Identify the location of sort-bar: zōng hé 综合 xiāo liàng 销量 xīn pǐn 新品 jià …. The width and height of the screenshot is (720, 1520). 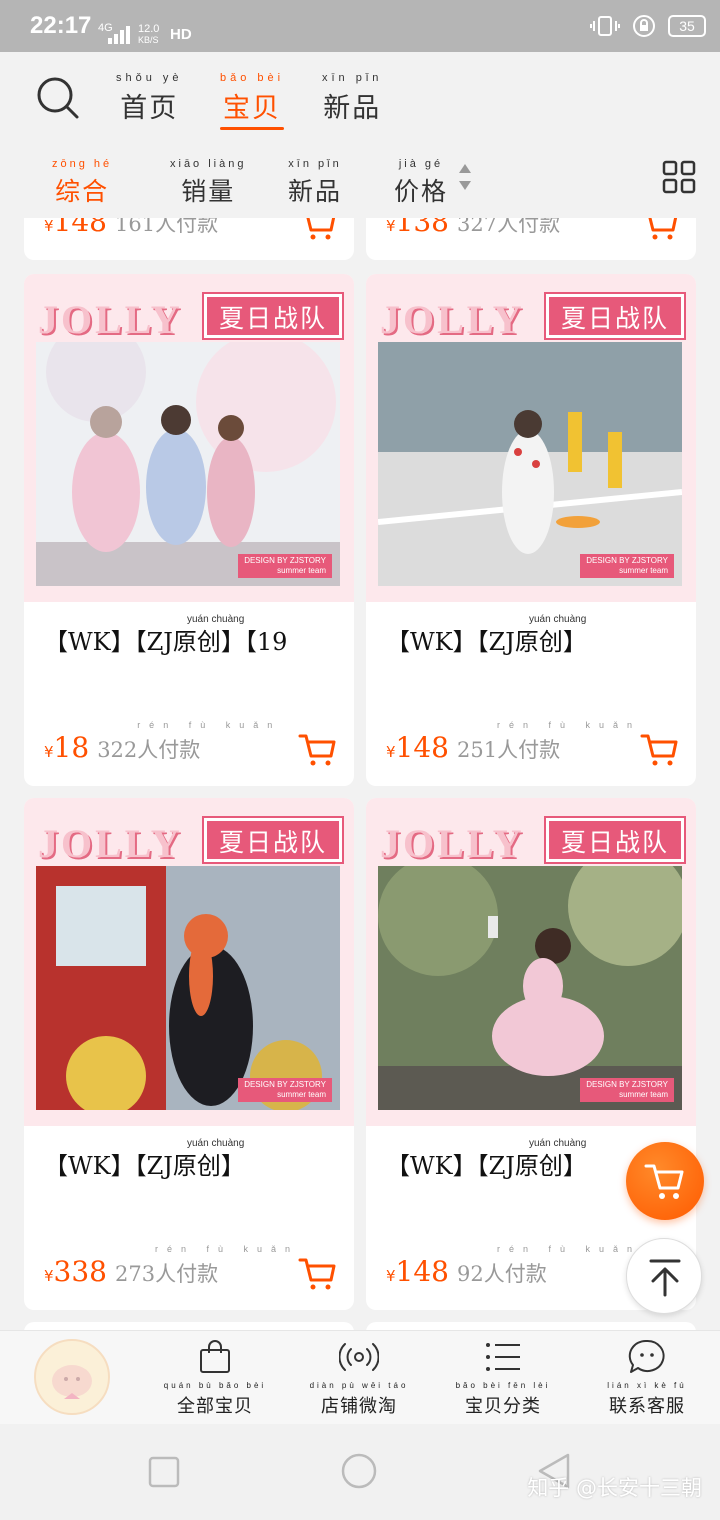
(360, 183).